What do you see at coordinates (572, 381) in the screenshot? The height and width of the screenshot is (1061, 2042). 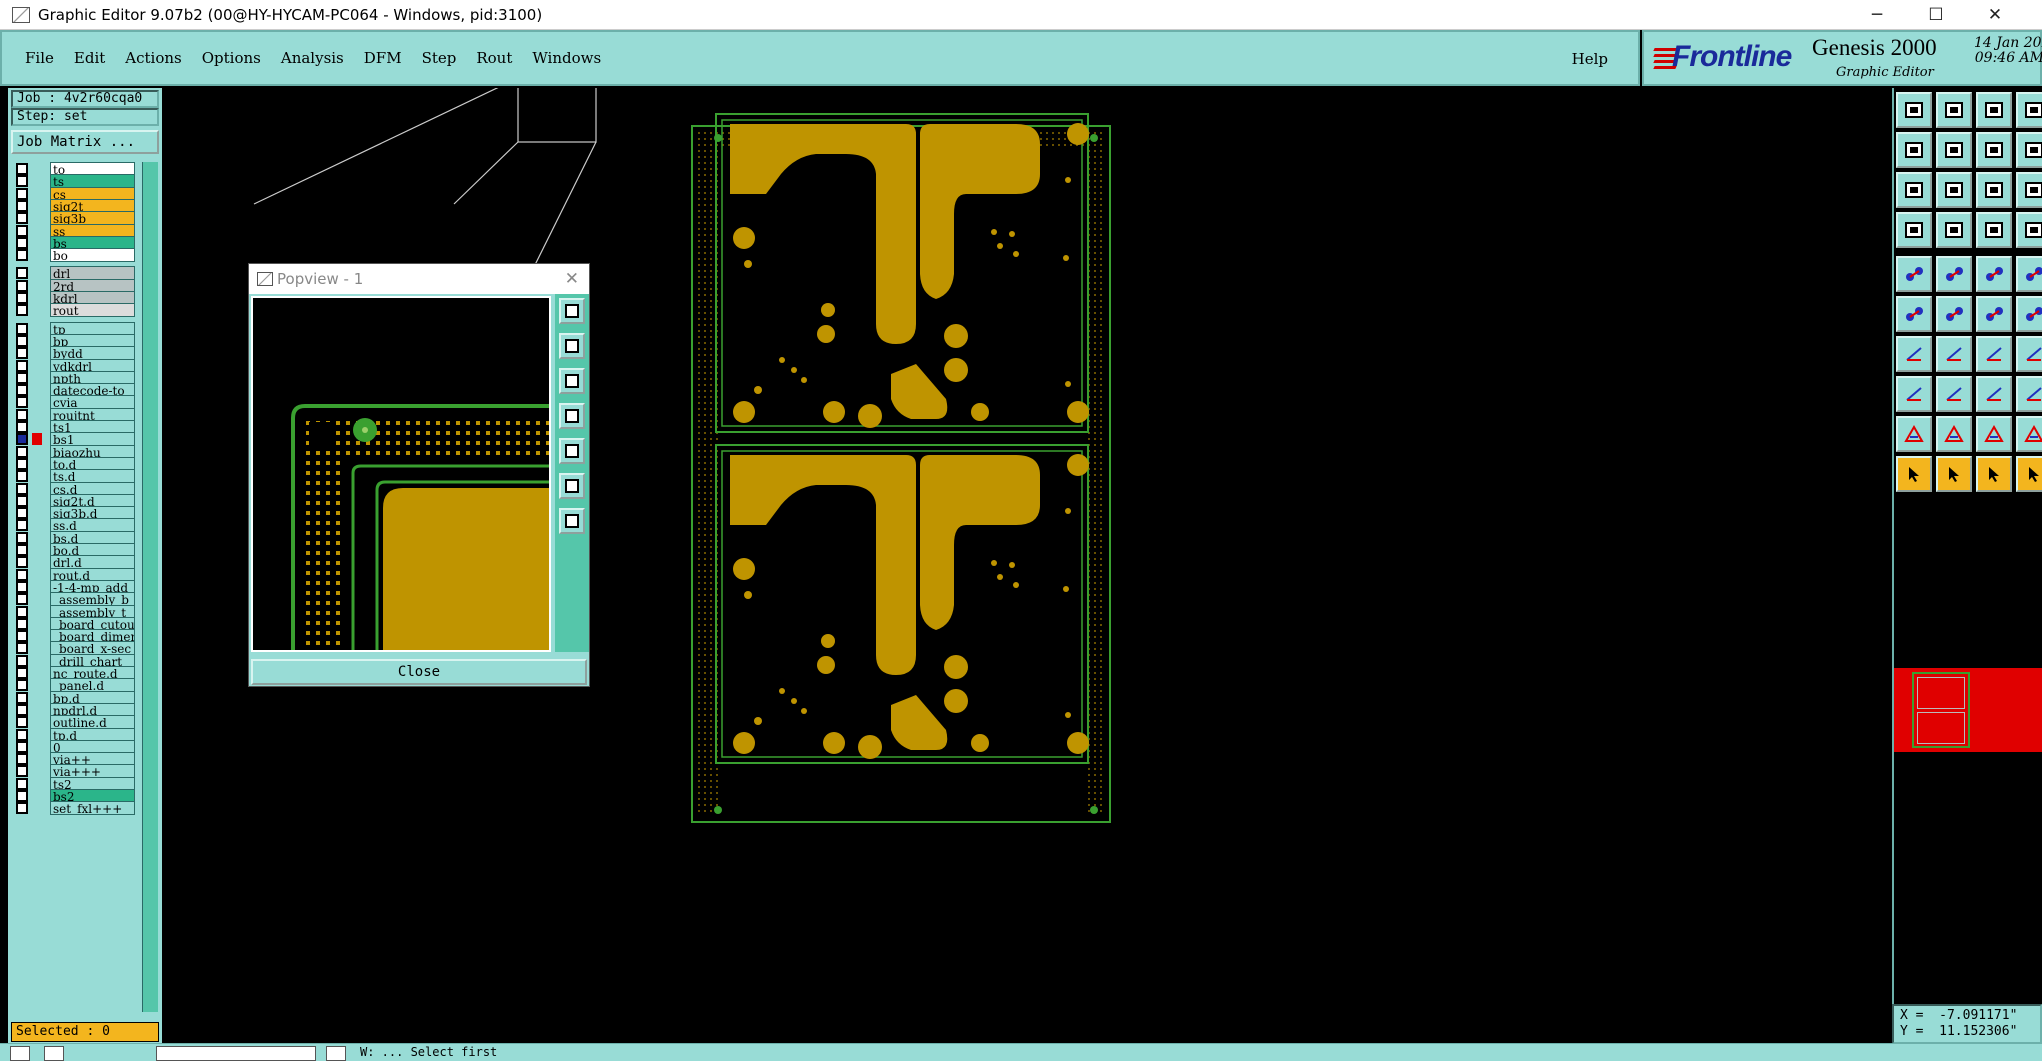 I see `popview-zoom-out-icon` at bounding box center [572, 381].